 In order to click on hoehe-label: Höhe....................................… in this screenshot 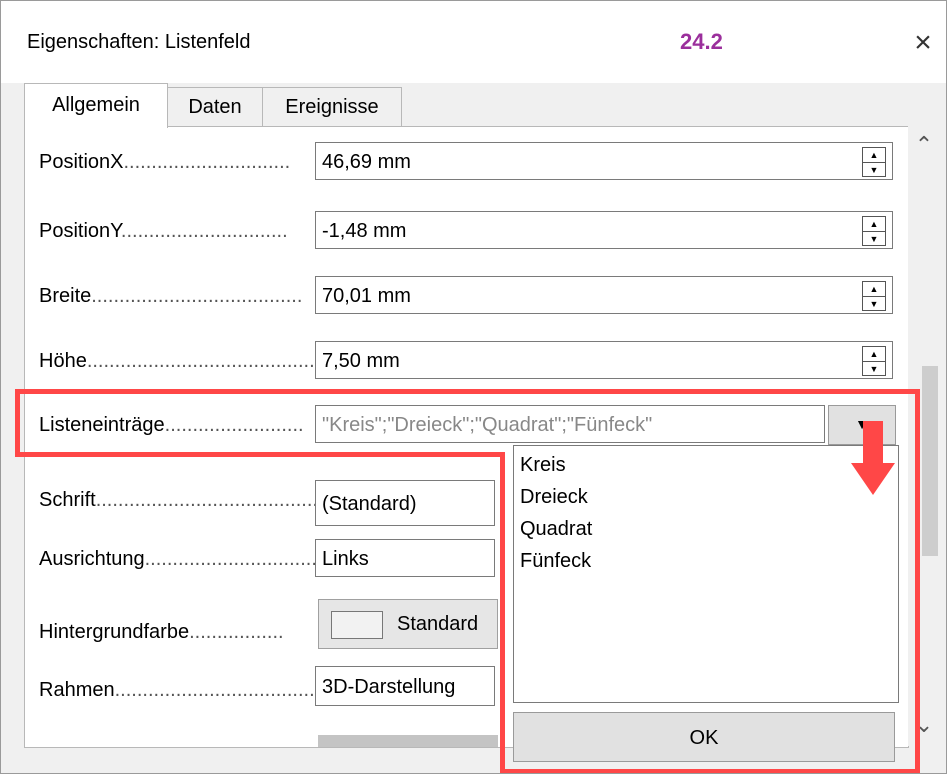, I will do `click(177, 361)`.